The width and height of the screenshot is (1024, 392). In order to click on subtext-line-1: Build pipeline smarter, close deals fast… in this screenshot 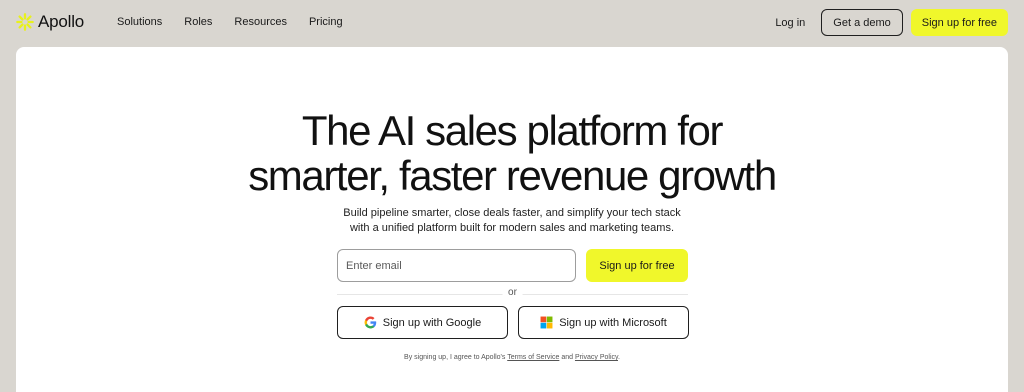, I will do `click(512, 213)`.